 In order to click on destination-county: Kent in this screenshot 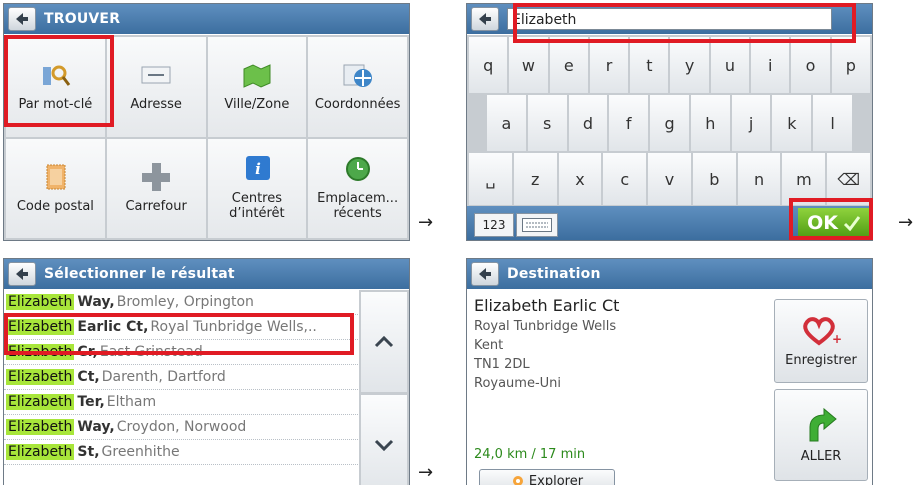, I will do `click(598, 345)`.